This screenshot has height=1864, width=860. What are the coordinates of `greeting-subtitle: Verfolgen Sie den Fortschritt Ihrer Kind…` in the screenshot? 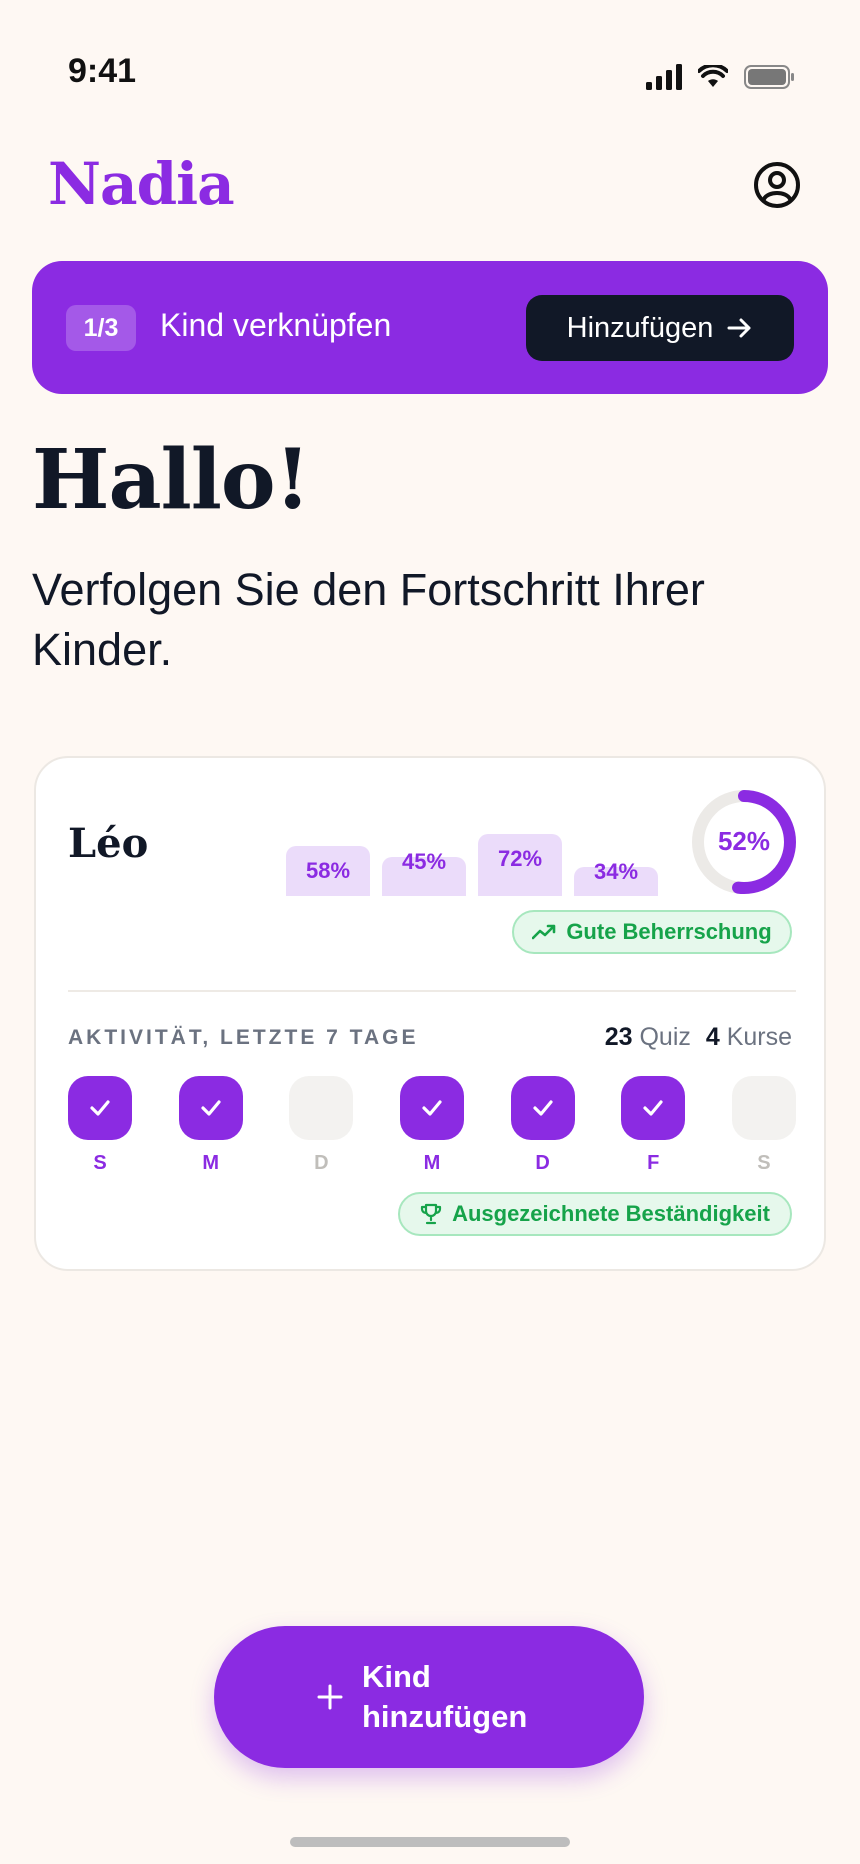 It's located at (368, 619).